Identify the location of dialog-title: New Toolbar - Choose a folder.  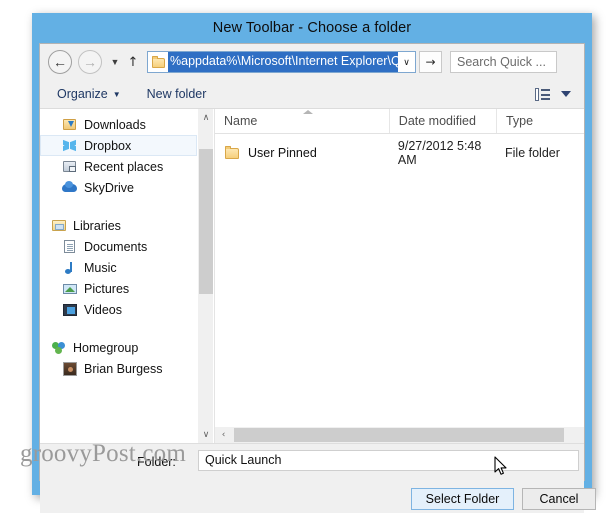
(312, 28).